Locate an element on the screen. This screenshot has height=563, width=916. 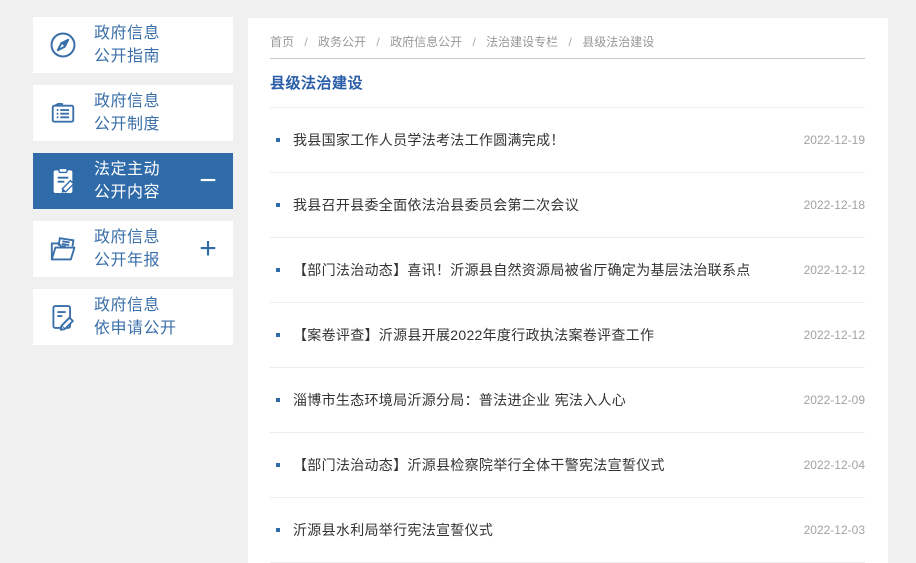
sidebar-item-label: 政府信息 公开年报 is located at coordinates (127, 249).